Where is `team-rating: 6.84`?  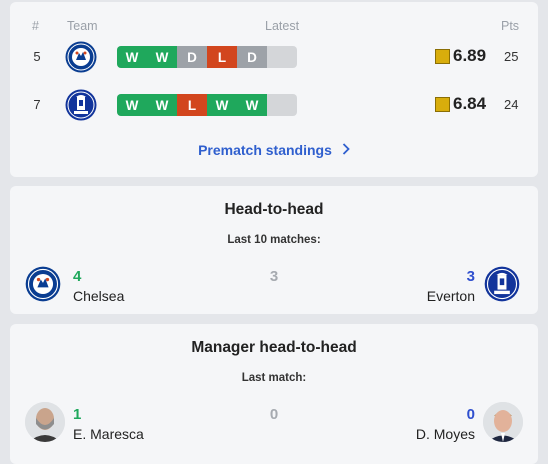
team-rating: 6.84 is located at coordinates (470, 103).